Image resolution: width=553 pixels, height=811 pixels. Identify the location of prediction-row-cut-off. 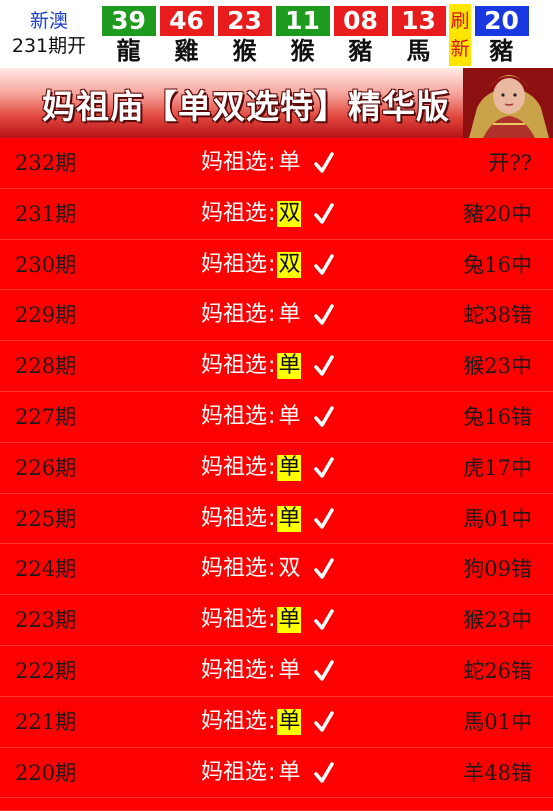
(276, 804).